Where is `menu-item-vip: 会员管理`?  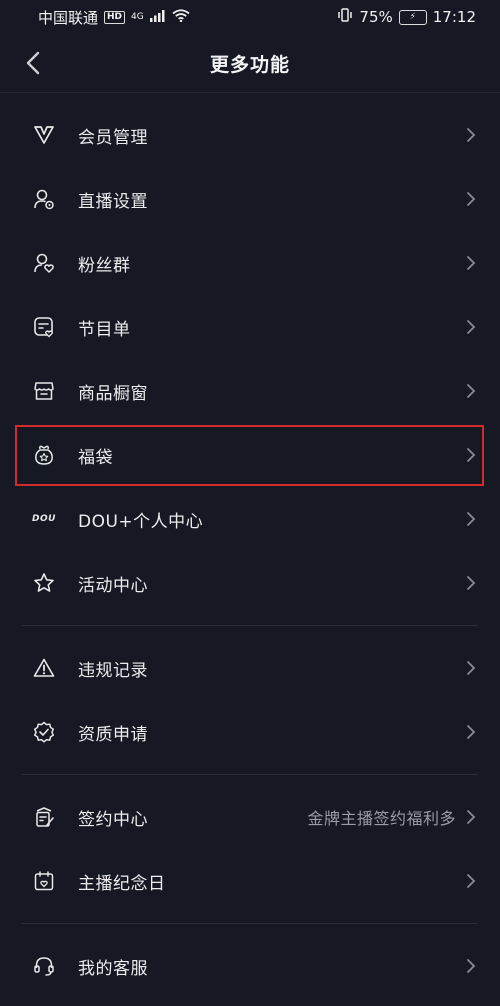 menu-item-vip: 会员管理 is located at coordinates (250, 135).